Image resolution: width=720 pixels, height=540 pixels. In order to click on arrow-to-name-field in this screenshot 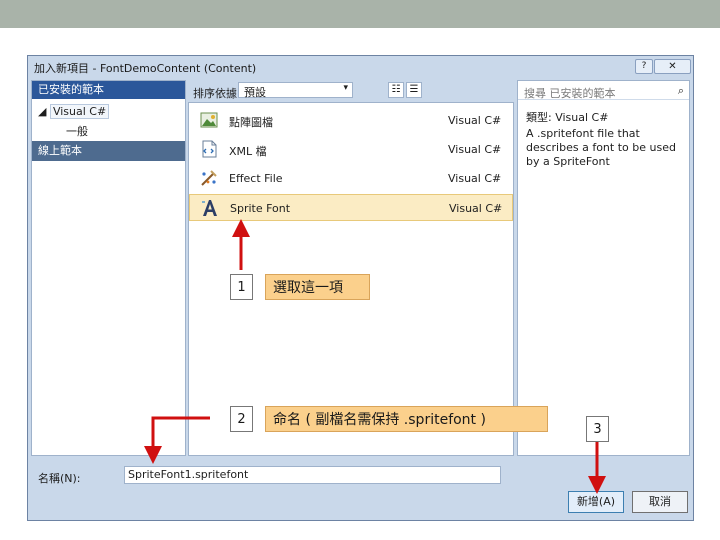, I will do `click(177, 440)`.